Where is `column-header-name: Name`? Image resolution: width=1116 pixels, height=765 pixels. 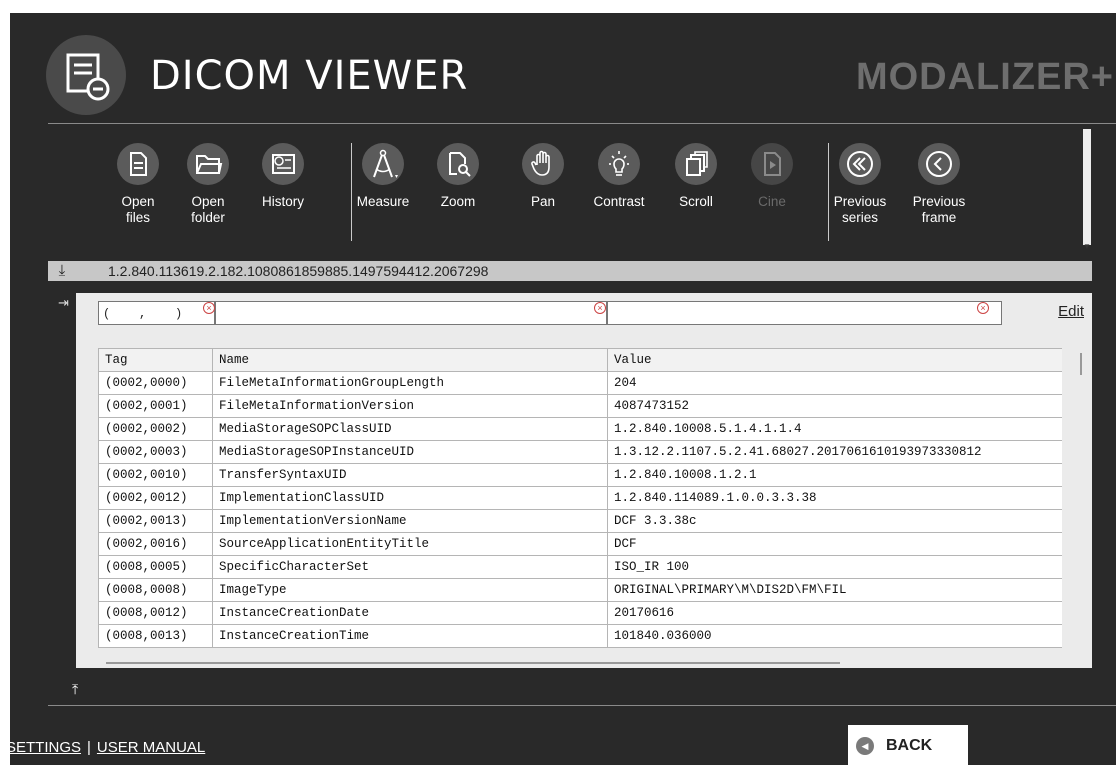
column-header-name: Name is located at coordinates (410, 360).